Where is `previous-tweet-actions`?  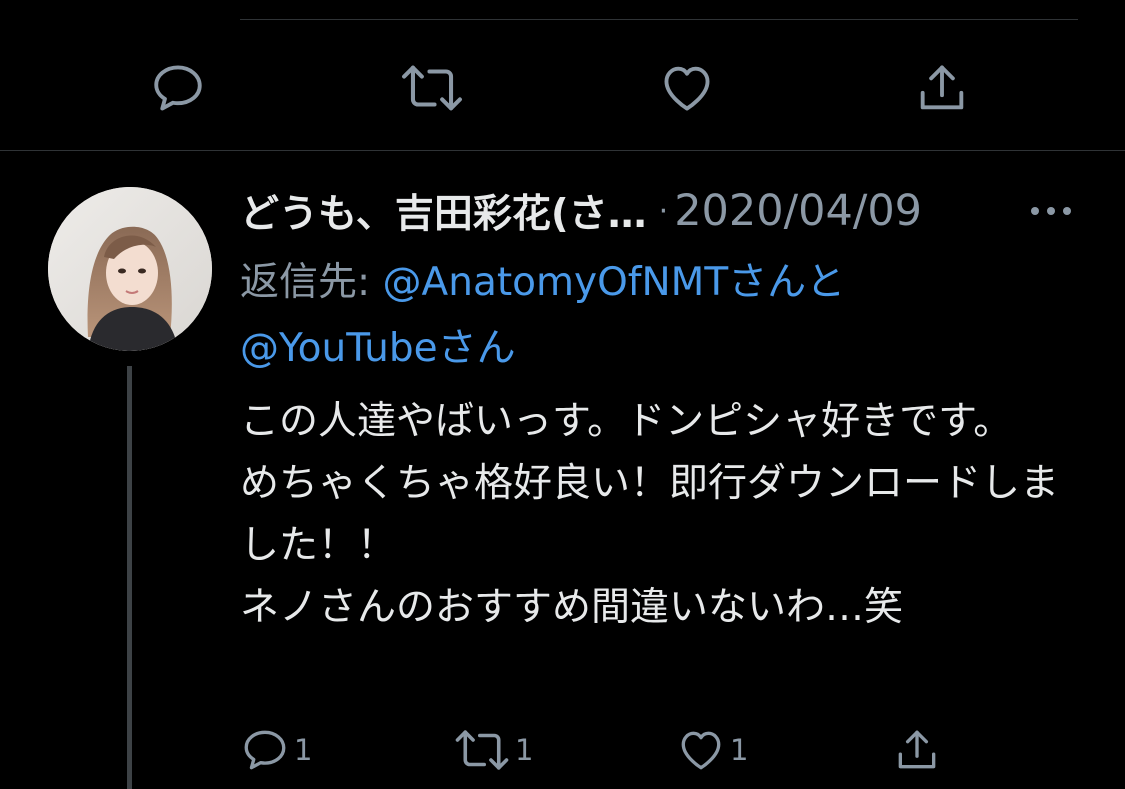 previous-tweet-actions is located at coordinates (562, 88).